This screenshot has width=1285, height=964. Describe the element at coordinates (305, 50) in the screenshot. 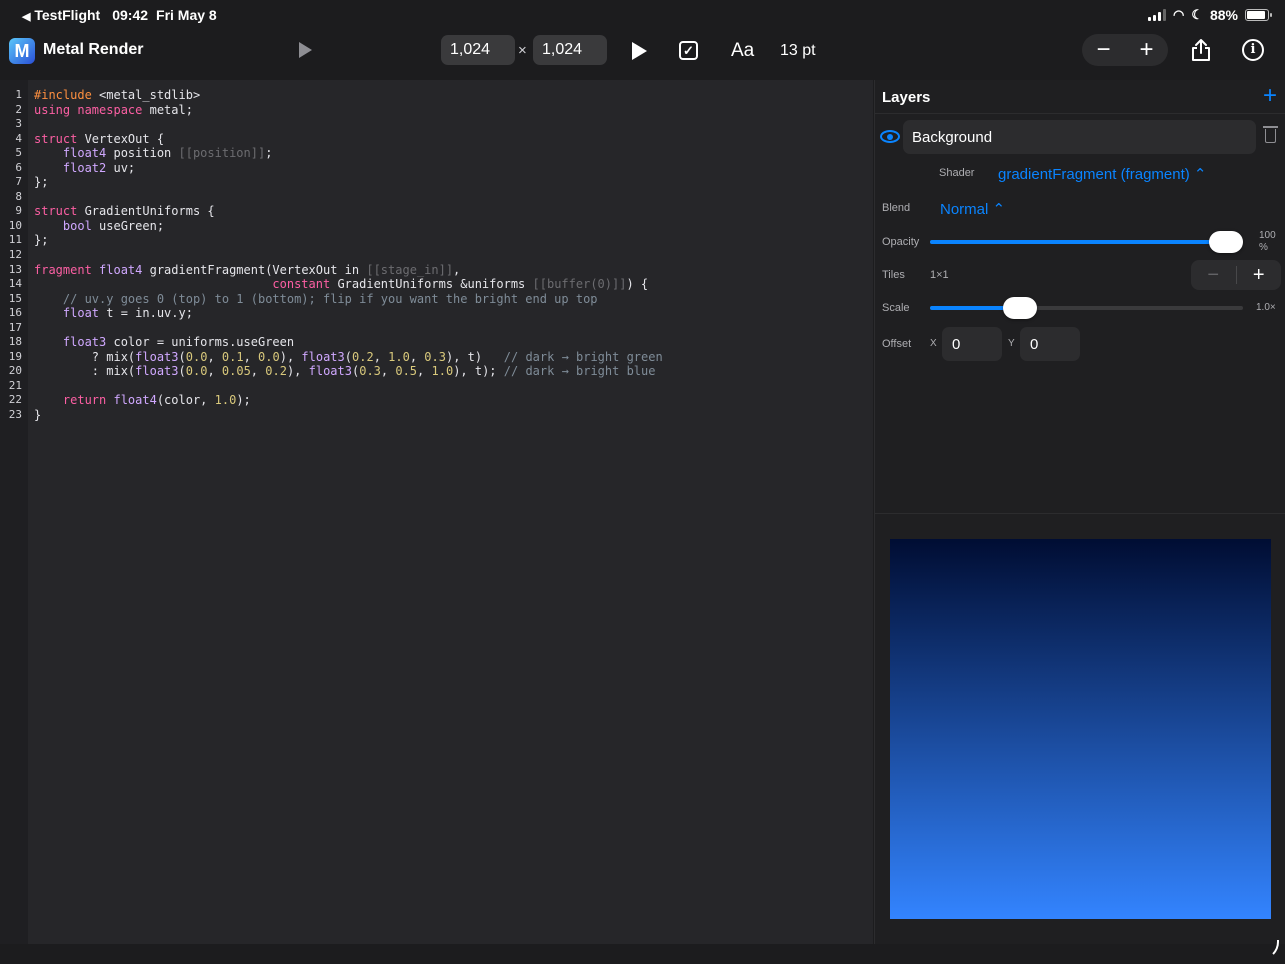

I see `cursor-icon` at that location.